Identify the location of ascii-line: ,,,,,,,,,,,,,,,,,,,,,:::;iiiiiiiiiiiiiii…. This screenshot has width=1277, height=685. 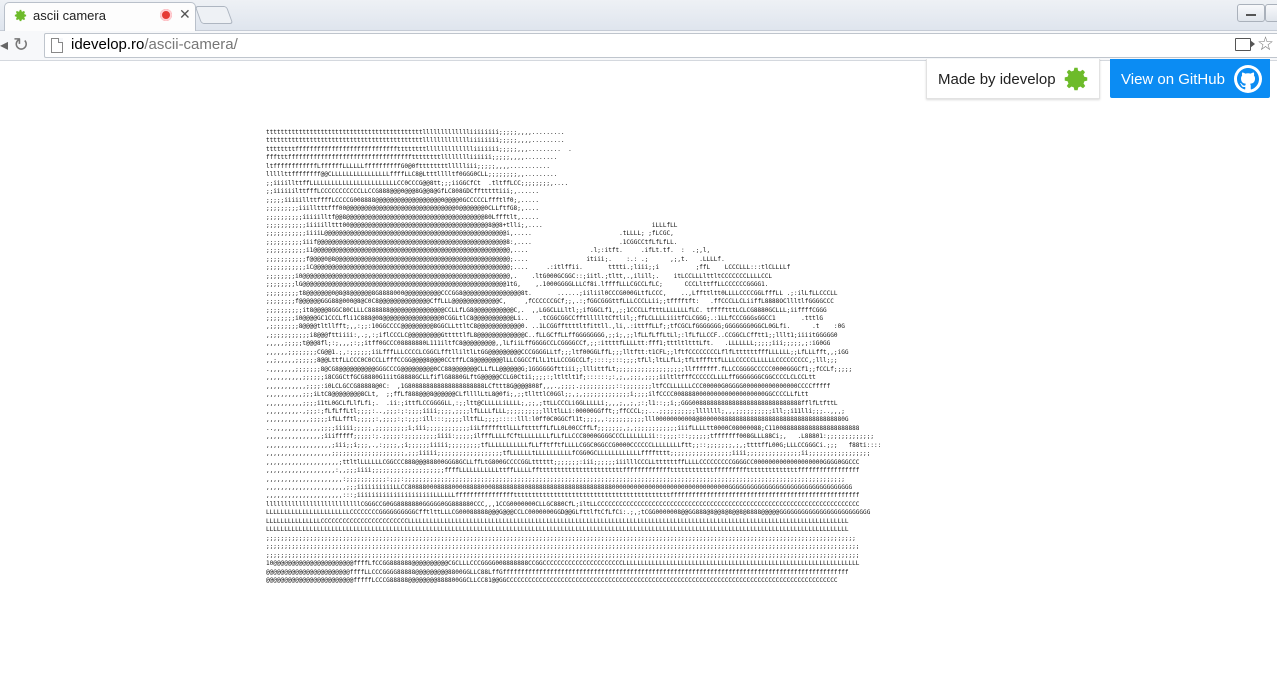
(563, 496).